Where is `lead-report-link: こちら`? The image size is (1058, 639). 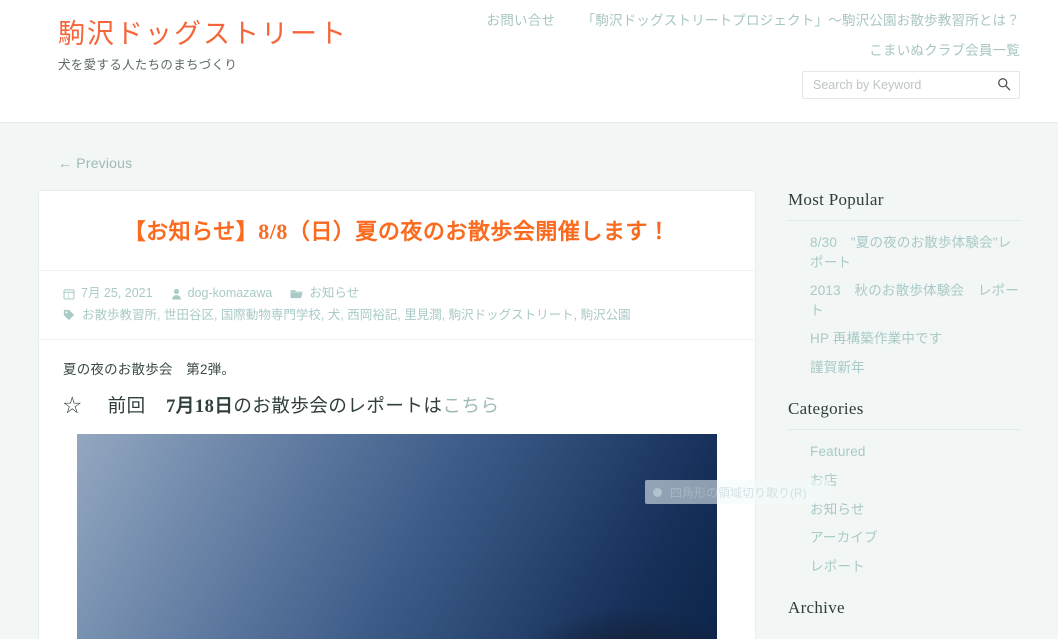
lead-report-link: こちら is located at coordinates (470, 407).